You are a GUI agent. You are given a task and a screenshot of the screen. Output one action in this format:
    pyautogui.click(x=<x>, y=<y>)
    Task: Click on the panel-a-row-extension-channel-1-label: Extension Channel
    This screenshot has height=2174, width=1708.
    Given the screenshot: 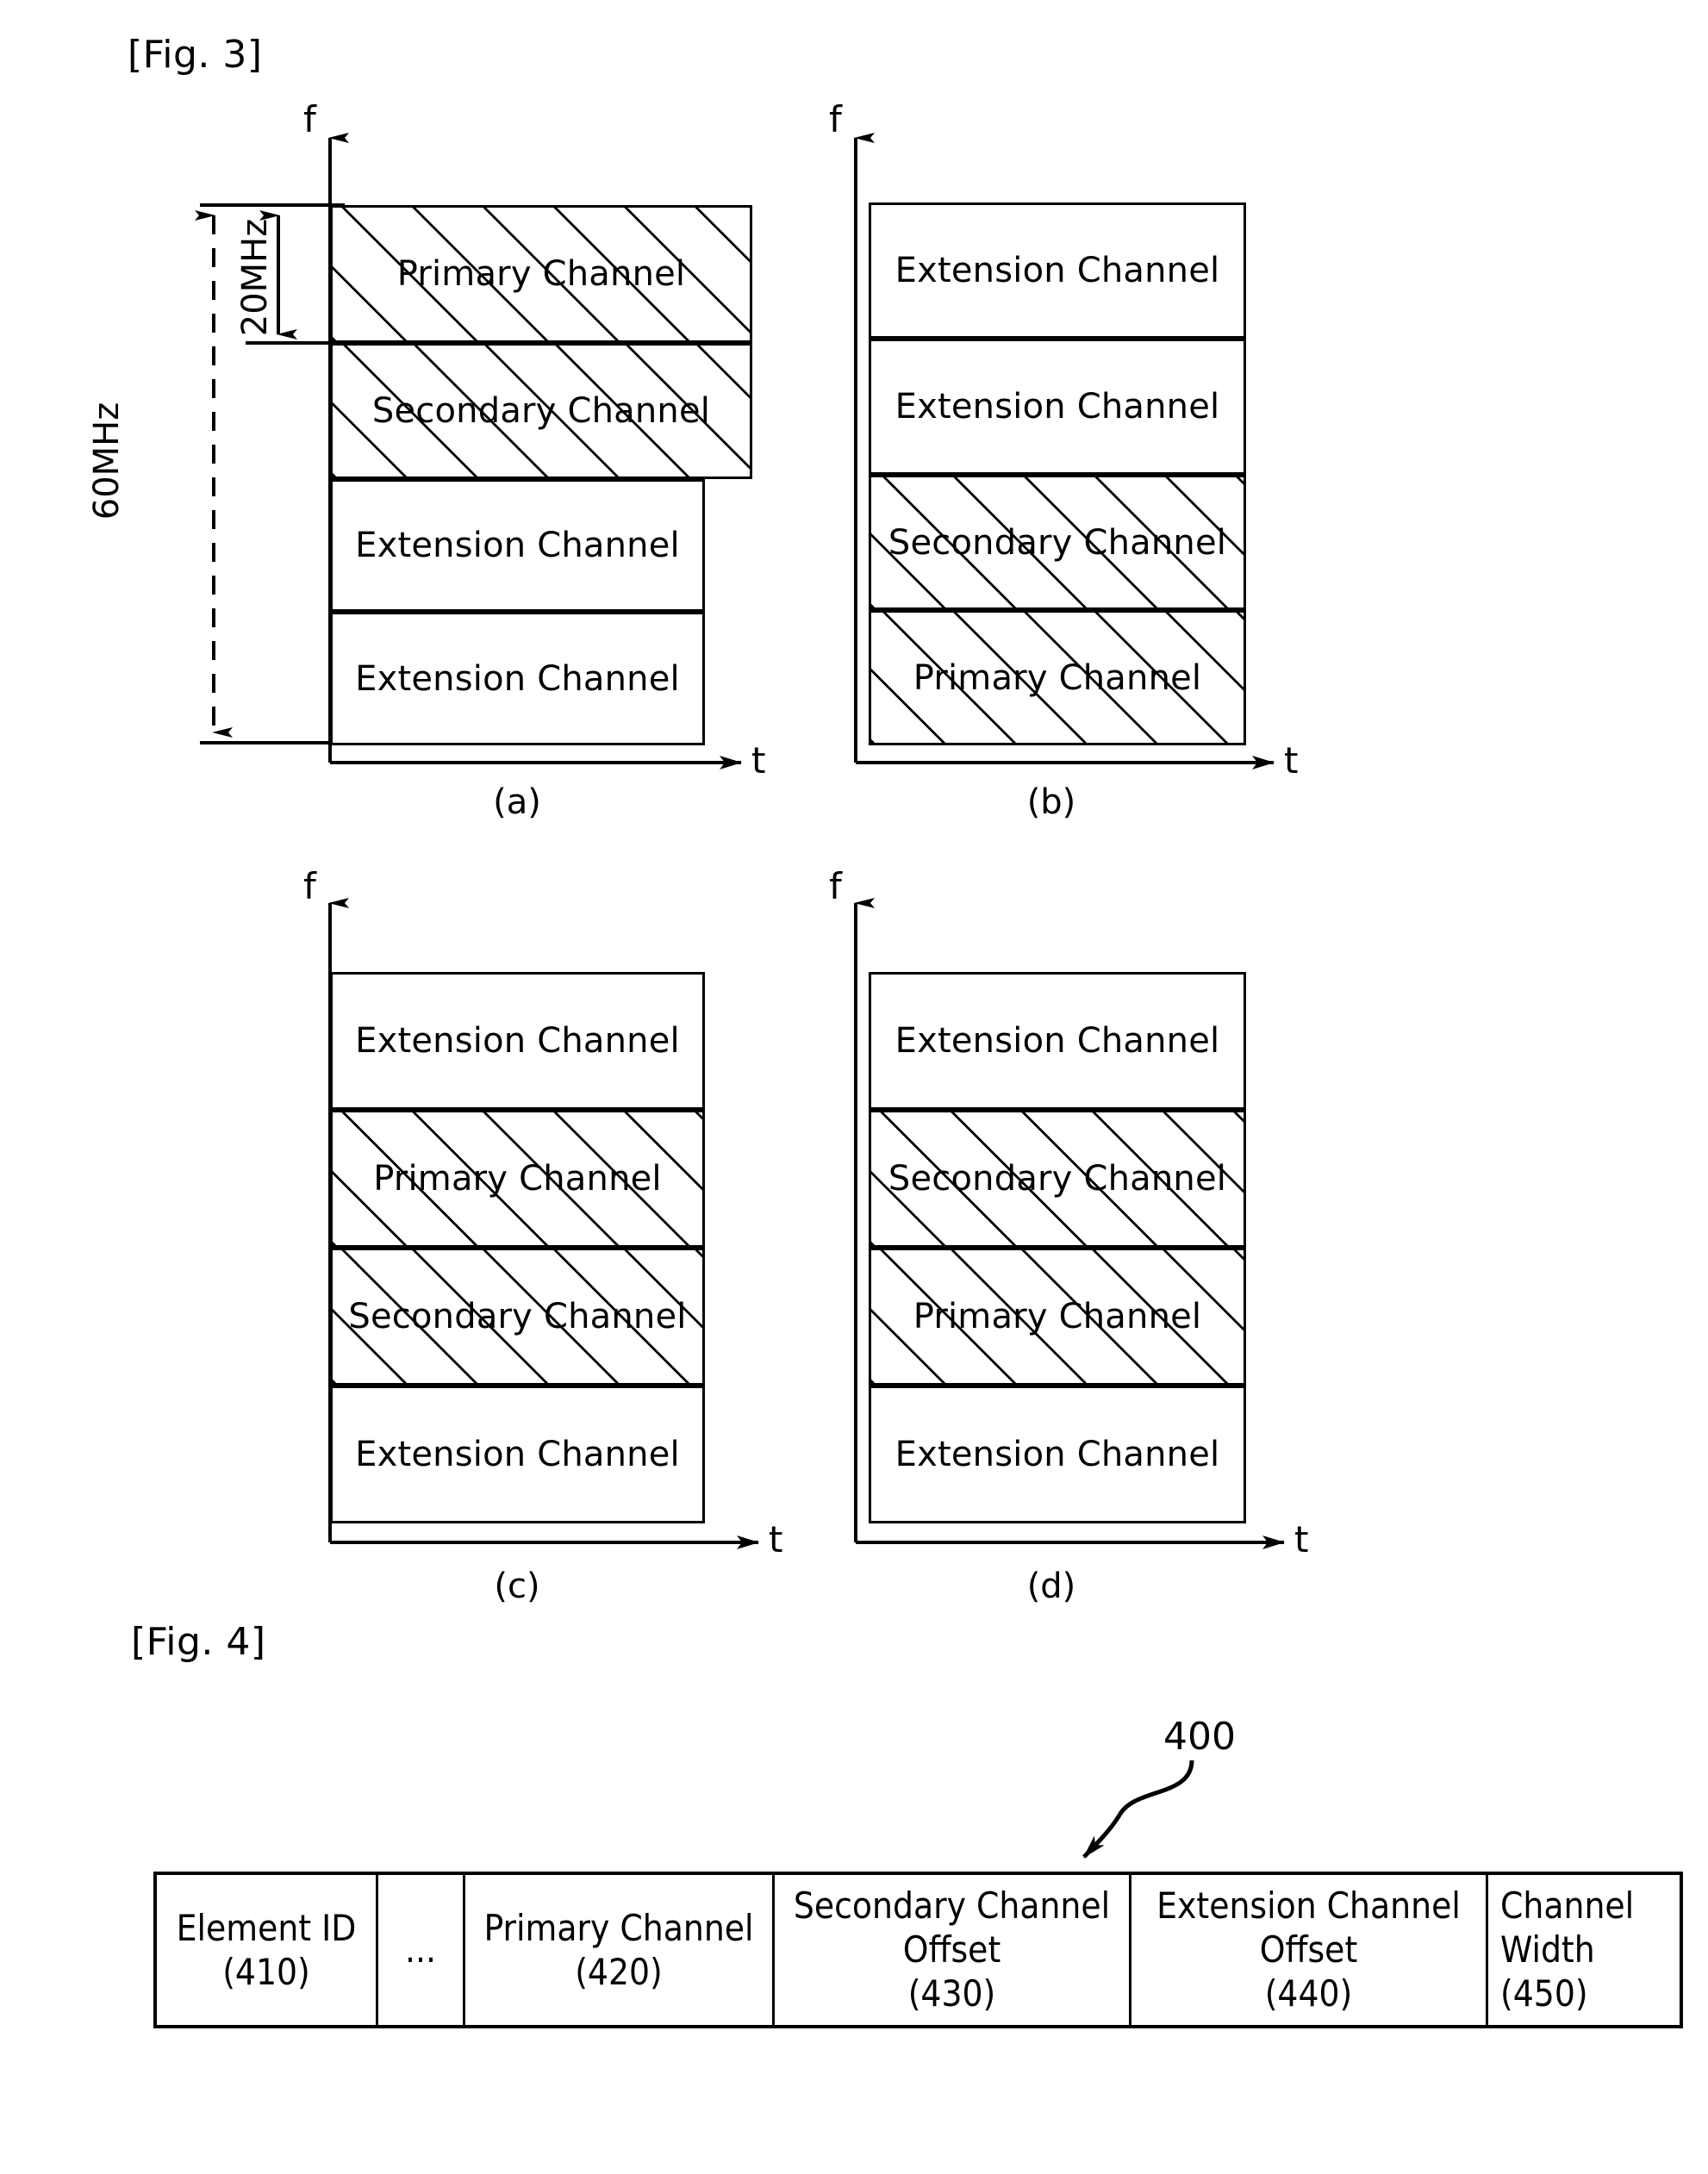 What is the action you would take?
    pyautogui.click(x=517, y=545)
    